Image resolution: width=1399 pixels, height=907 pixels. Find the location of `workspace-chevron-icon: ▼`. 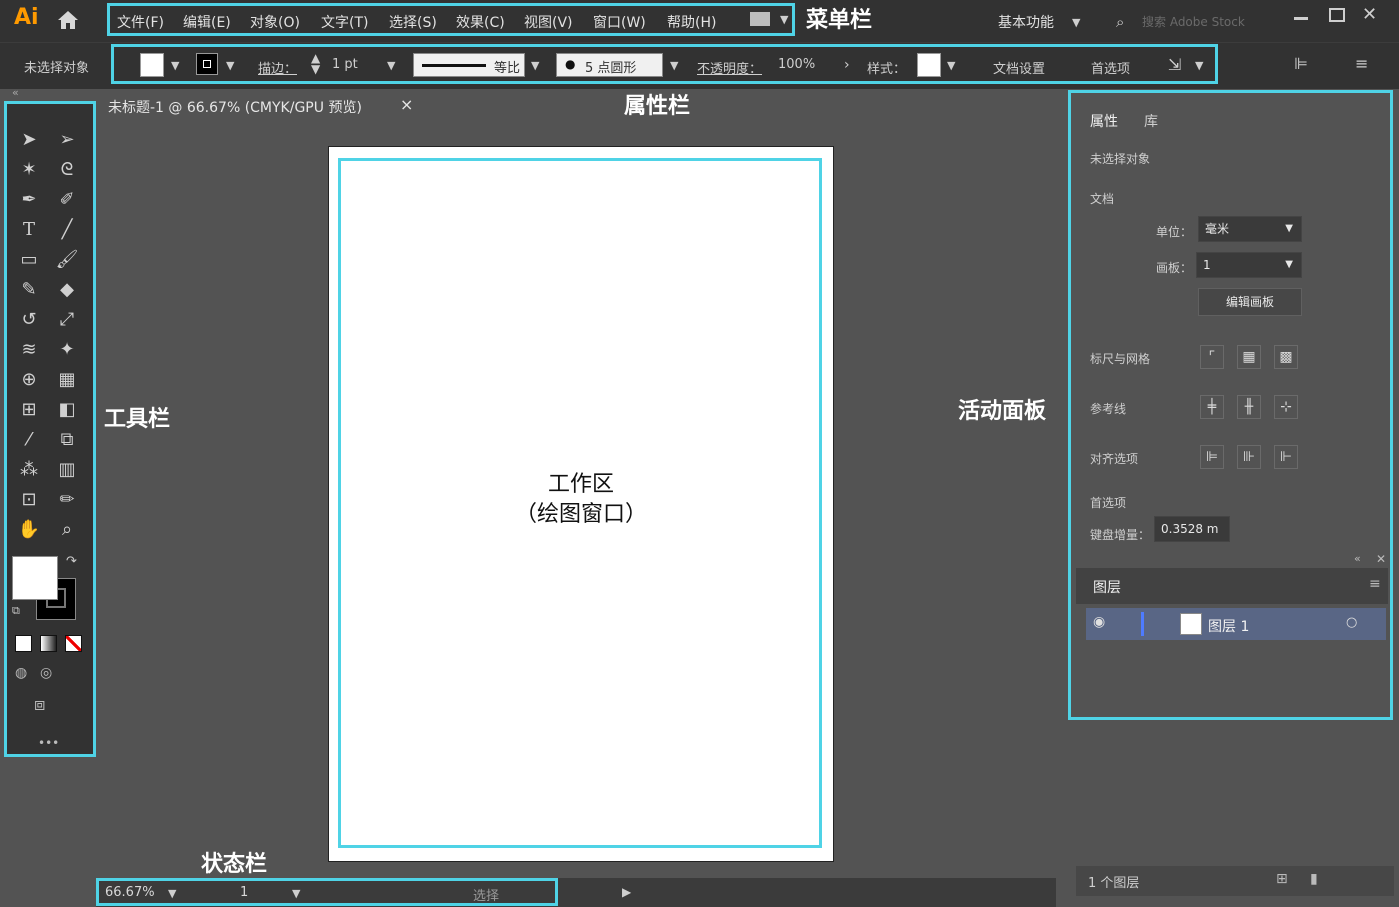

workspace-chevron-icon: ▼ is located at coordinates (1076, 22).